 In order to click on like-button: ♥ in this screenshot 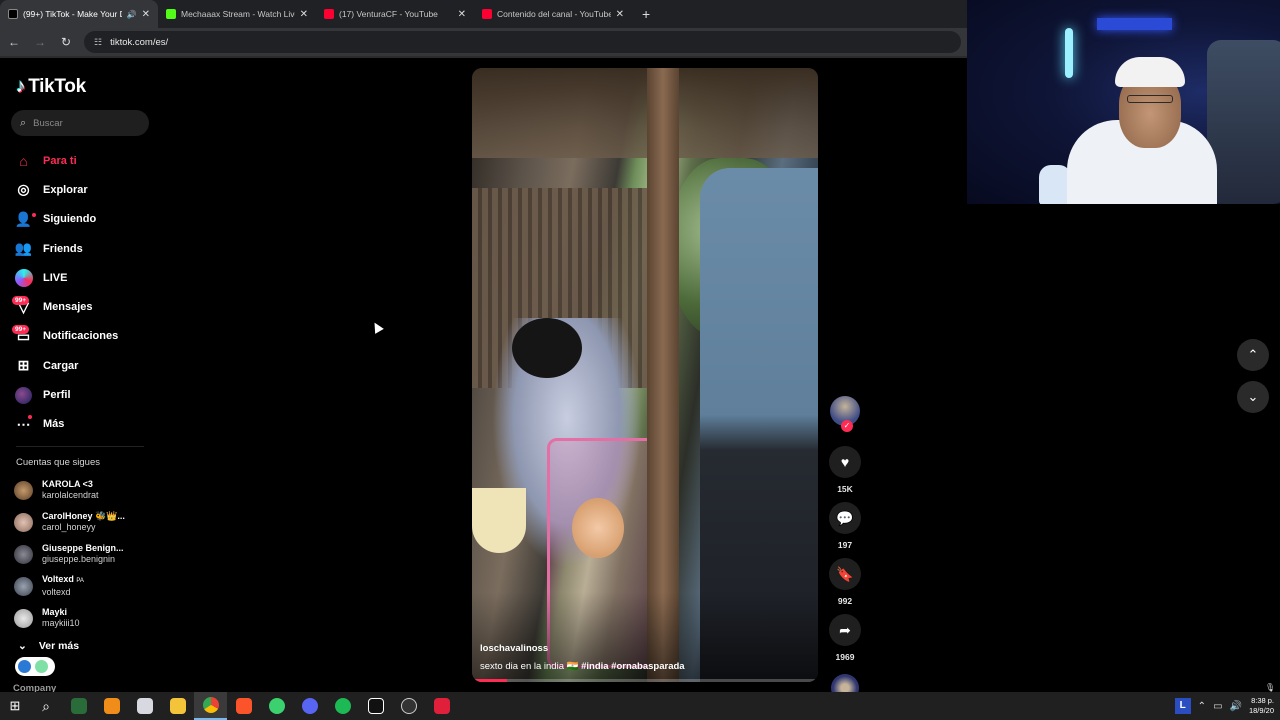, I will do `click(845, 462)`.